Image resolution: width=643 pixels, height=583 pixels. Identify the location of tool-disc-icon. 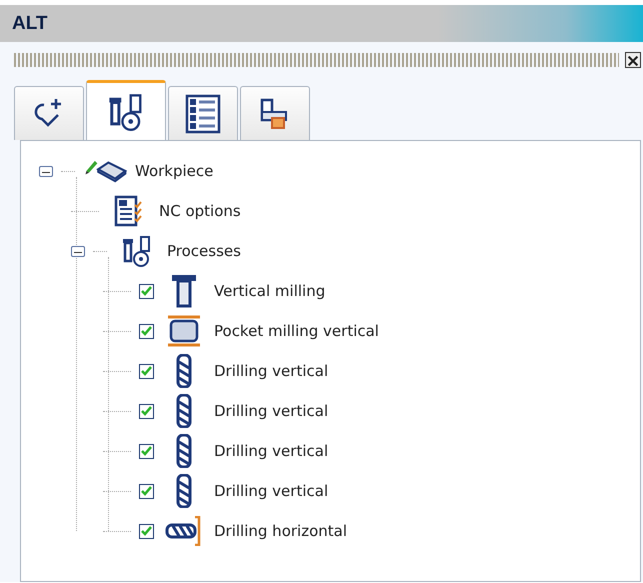
(137, 251).